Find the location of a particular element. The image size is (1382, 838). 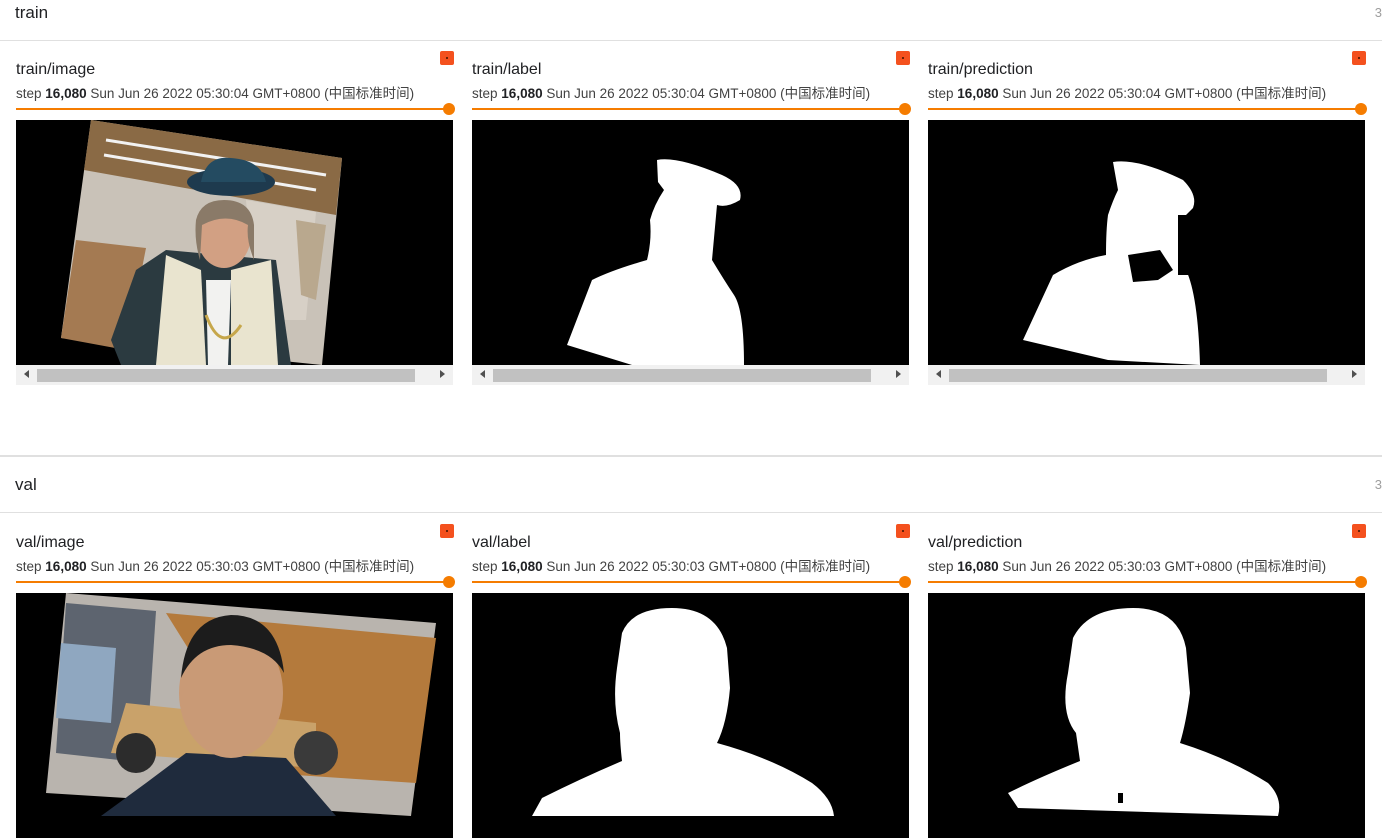

train-prediction-mask is located at coordinates (1111, 263).